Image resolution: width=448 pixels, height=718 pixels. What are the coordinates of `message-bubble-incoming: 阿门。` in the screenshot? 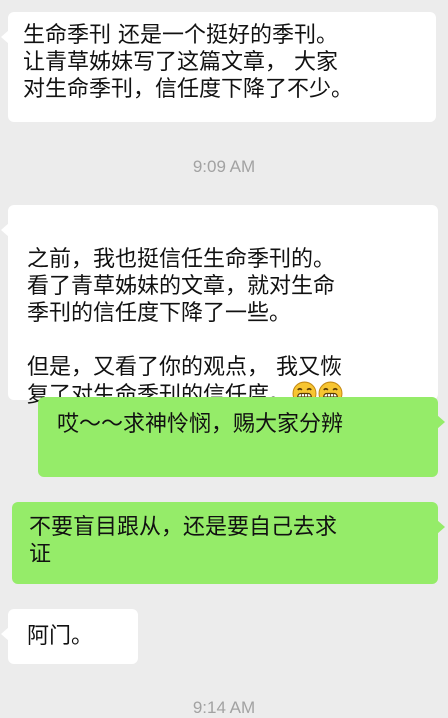 It's located at (69, 636).